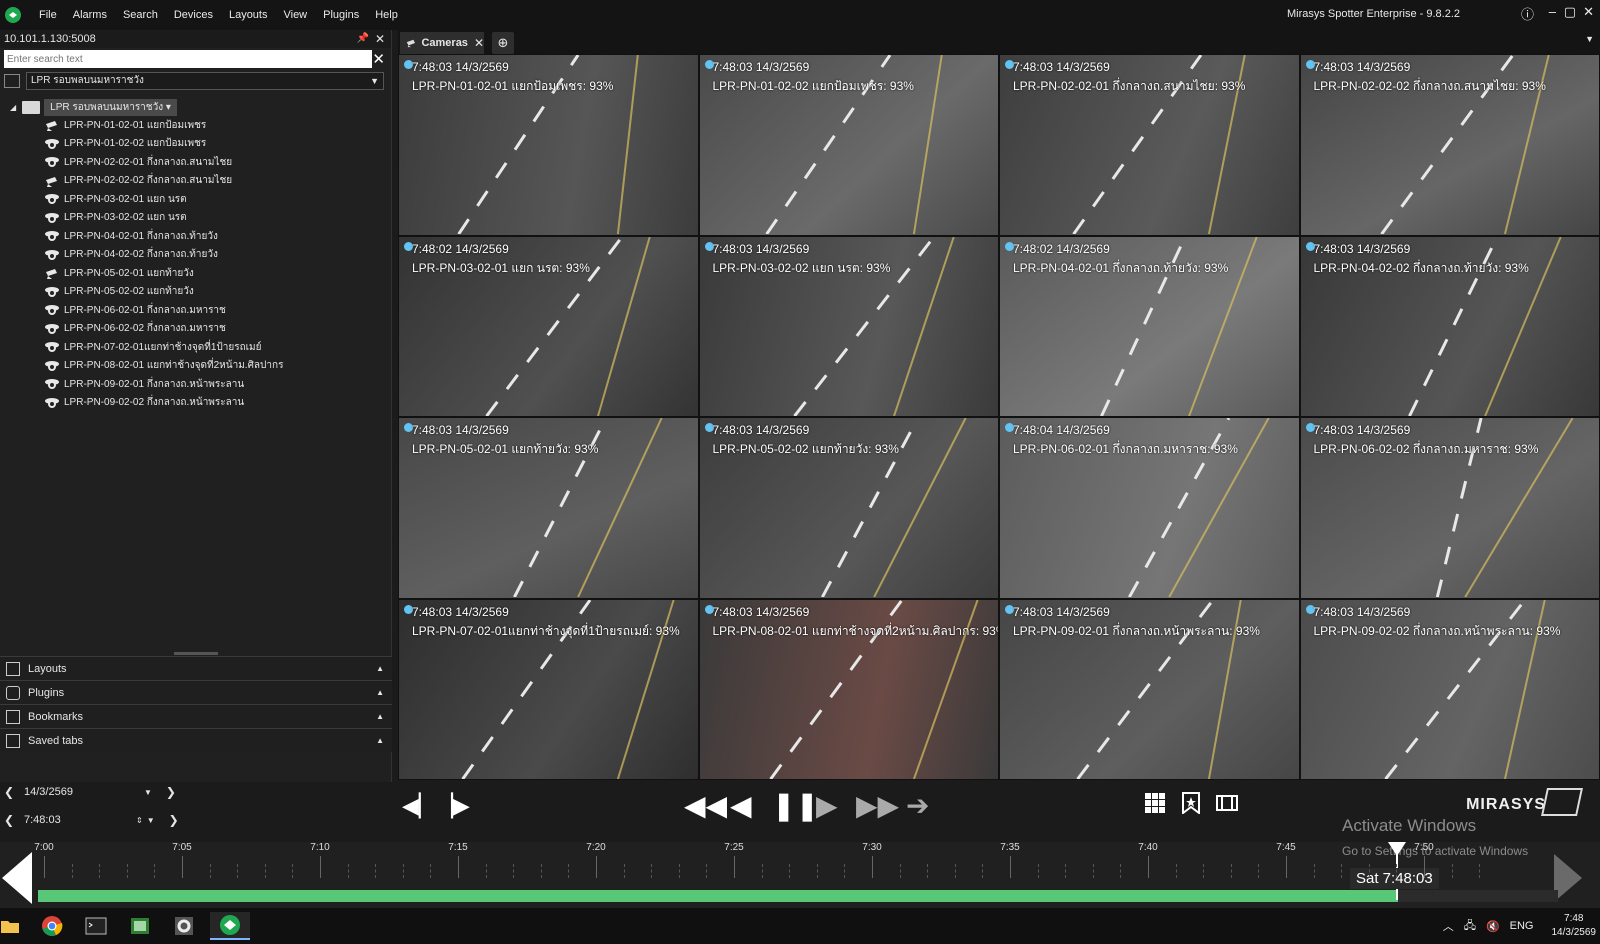 This screenshot has width=1600, height=944. I want to click on menu-layouts: Layouts, so click(248, 15).